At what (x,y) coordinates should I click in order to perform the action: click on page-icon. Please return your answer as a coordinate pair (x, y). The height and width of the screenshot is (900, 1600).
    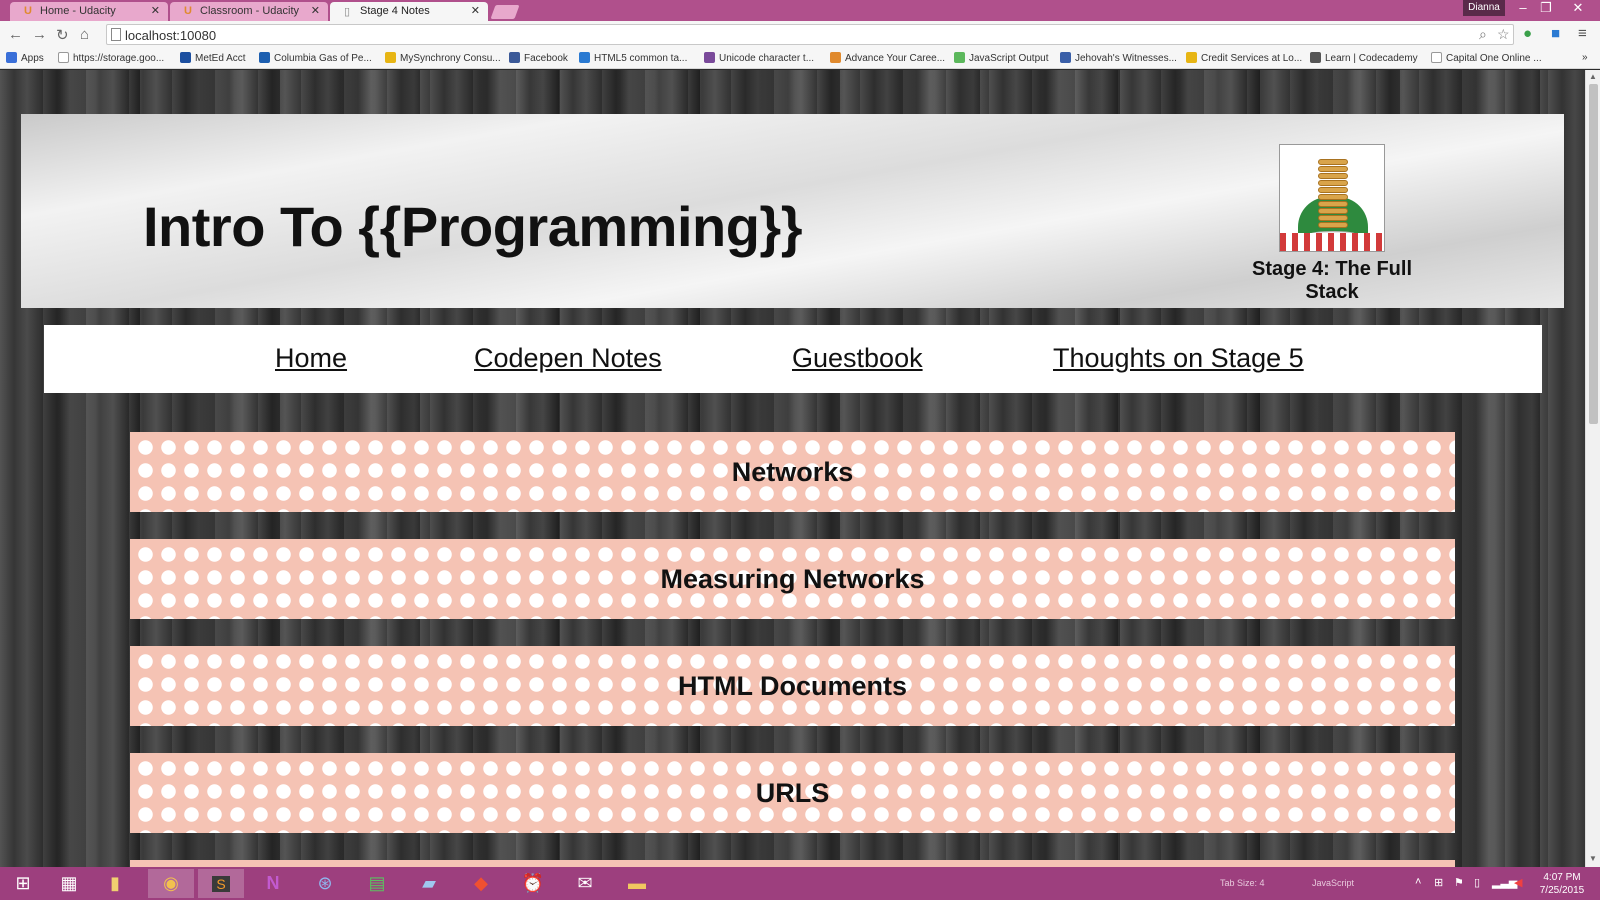
    Looking at the image, I should click on (1436, 57).